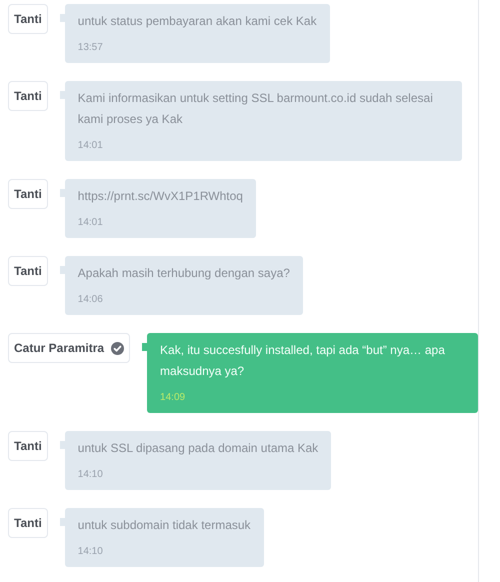  What do you see at coordinates (173, 398) in the screenshot?
I see `message-time: 14:09` at bounding box center [173, 398].